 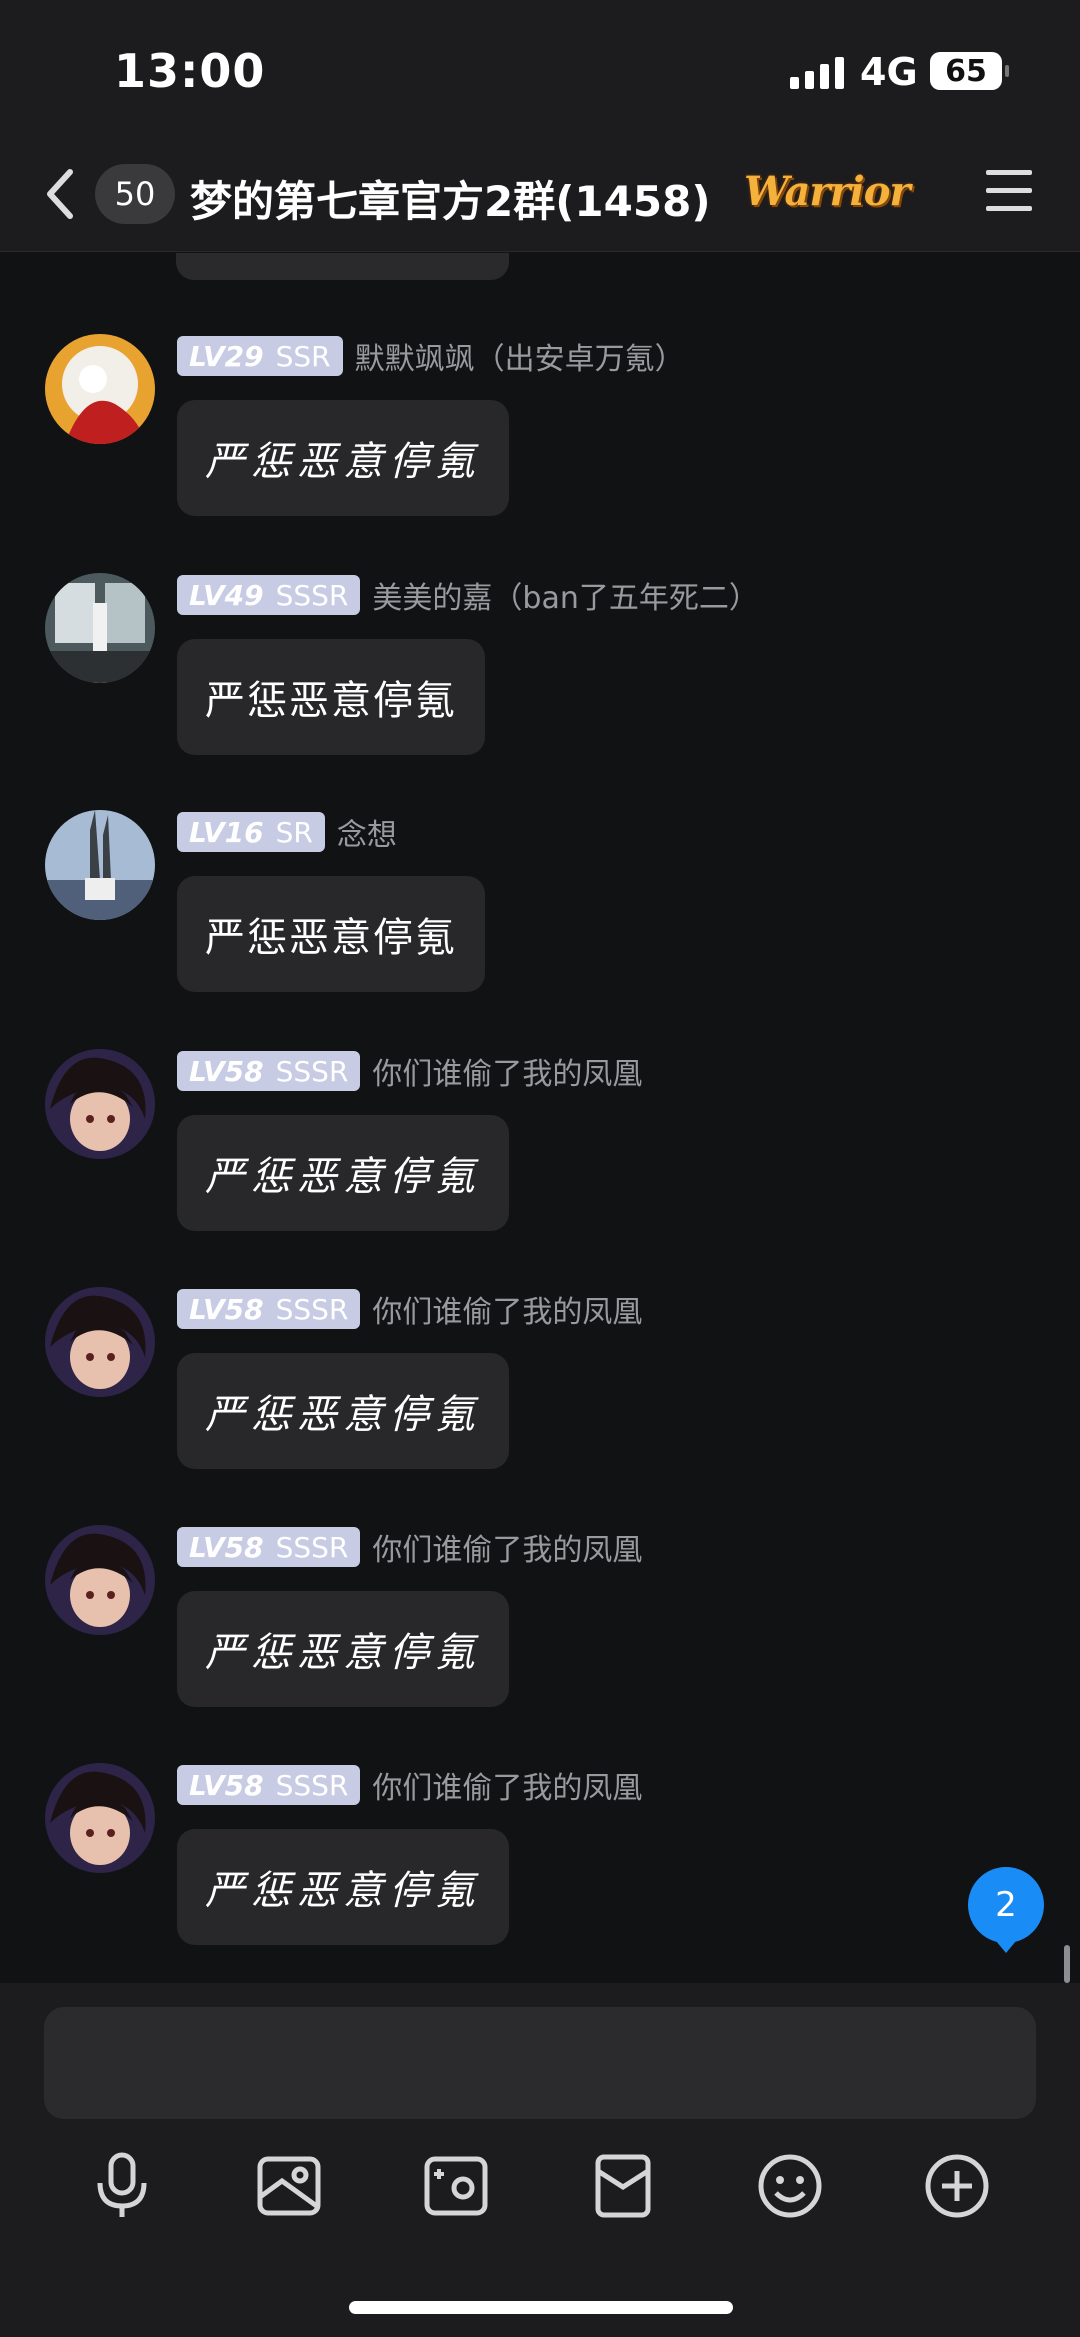 What do you see at coordinates (790, 2186) in the screenshot?
I see `emoji-icon` at bounding box center [790, 2186].